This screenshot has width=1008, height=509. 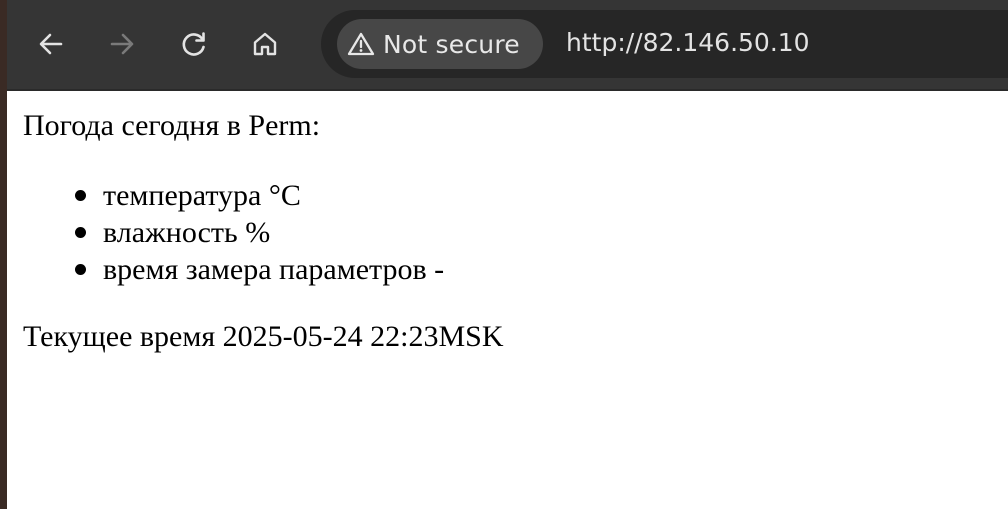 I want to click on reload-icon, so click(x=193, y=44).